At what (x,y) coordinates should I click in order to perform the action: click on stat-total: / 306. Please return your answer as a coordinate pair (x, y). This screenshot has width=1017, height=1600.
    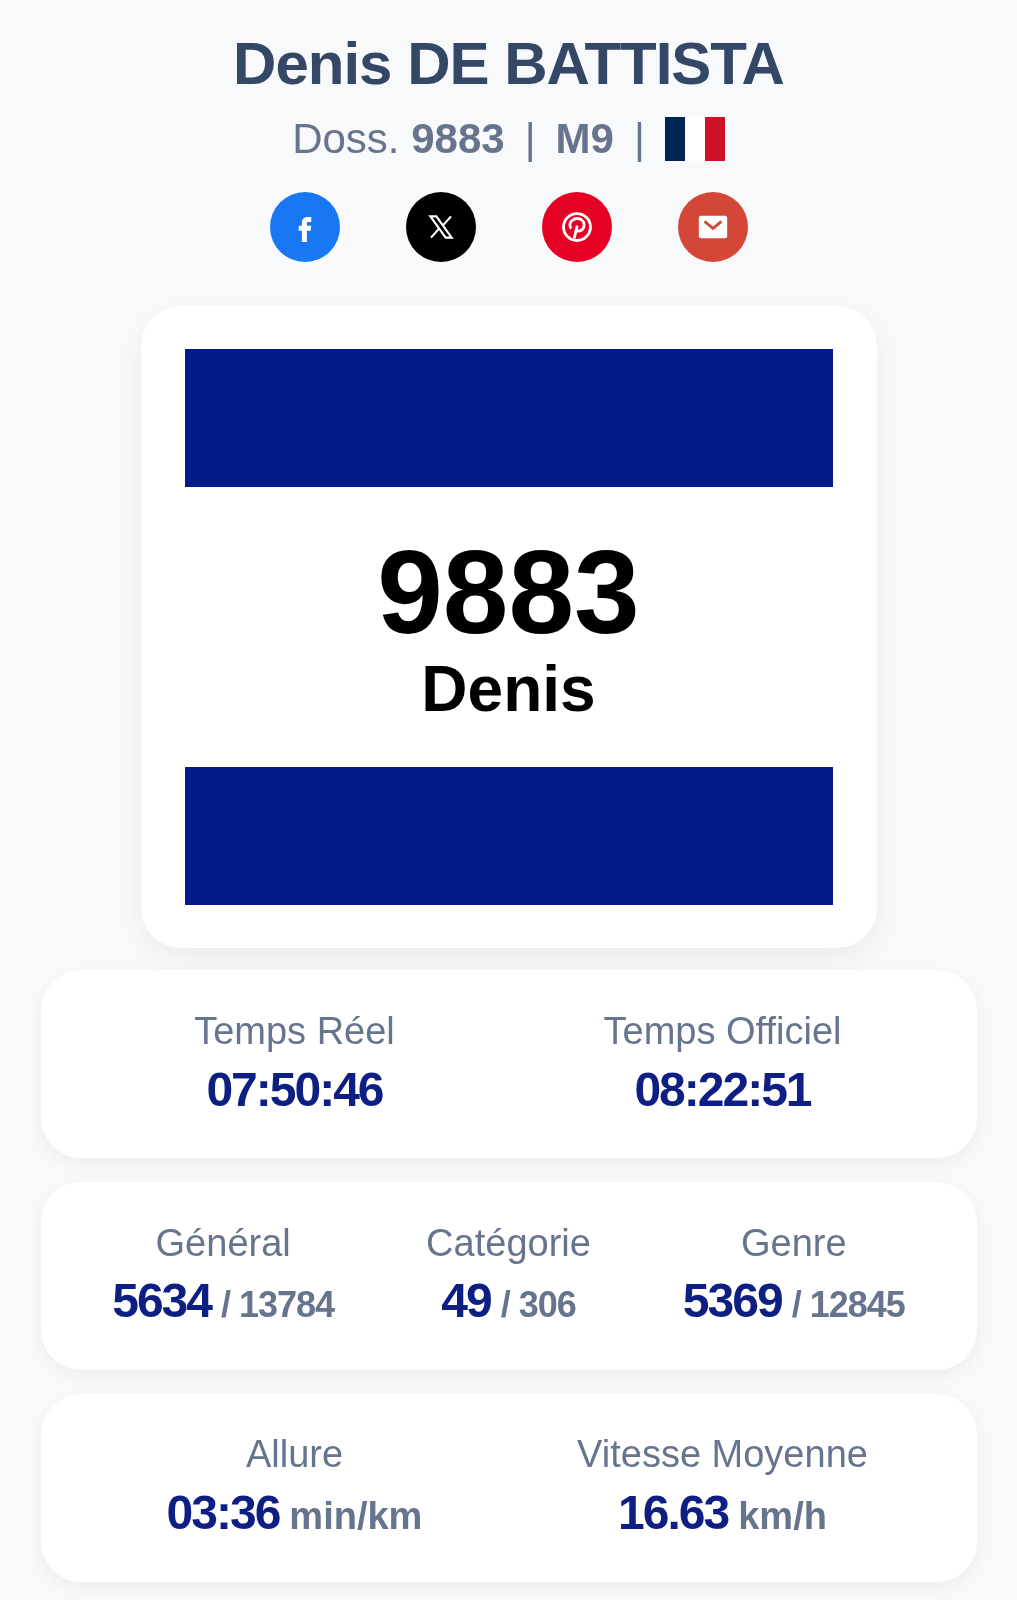
    Looking at the image, I should click on (538, 1305).